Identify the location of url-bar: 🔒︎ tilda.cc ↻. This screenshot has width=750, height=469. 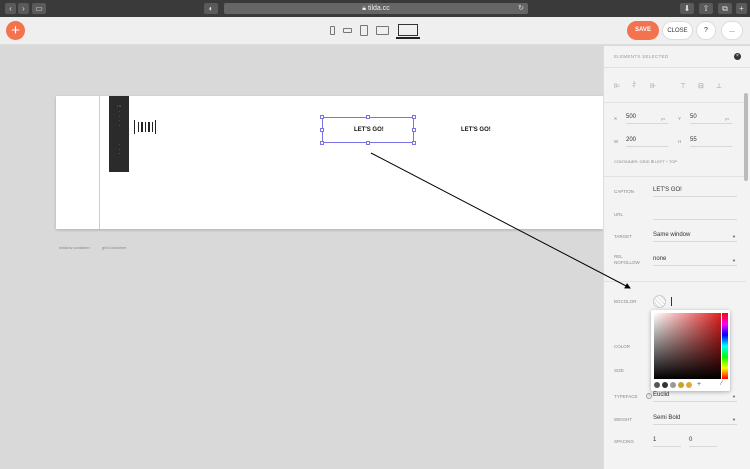
(376, 8).